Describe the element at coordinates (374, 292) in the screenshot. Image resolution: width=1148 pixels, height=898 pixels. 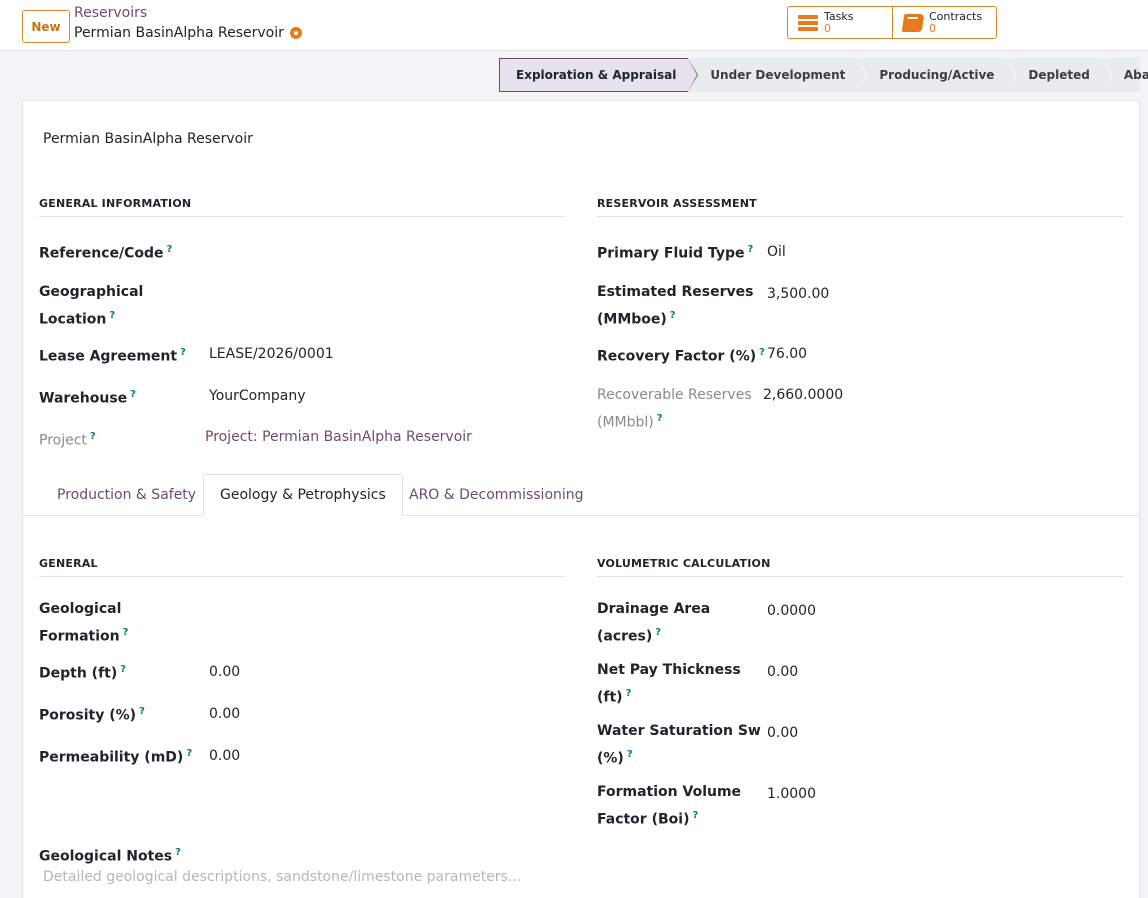
I see `geo-location-input` at that location.